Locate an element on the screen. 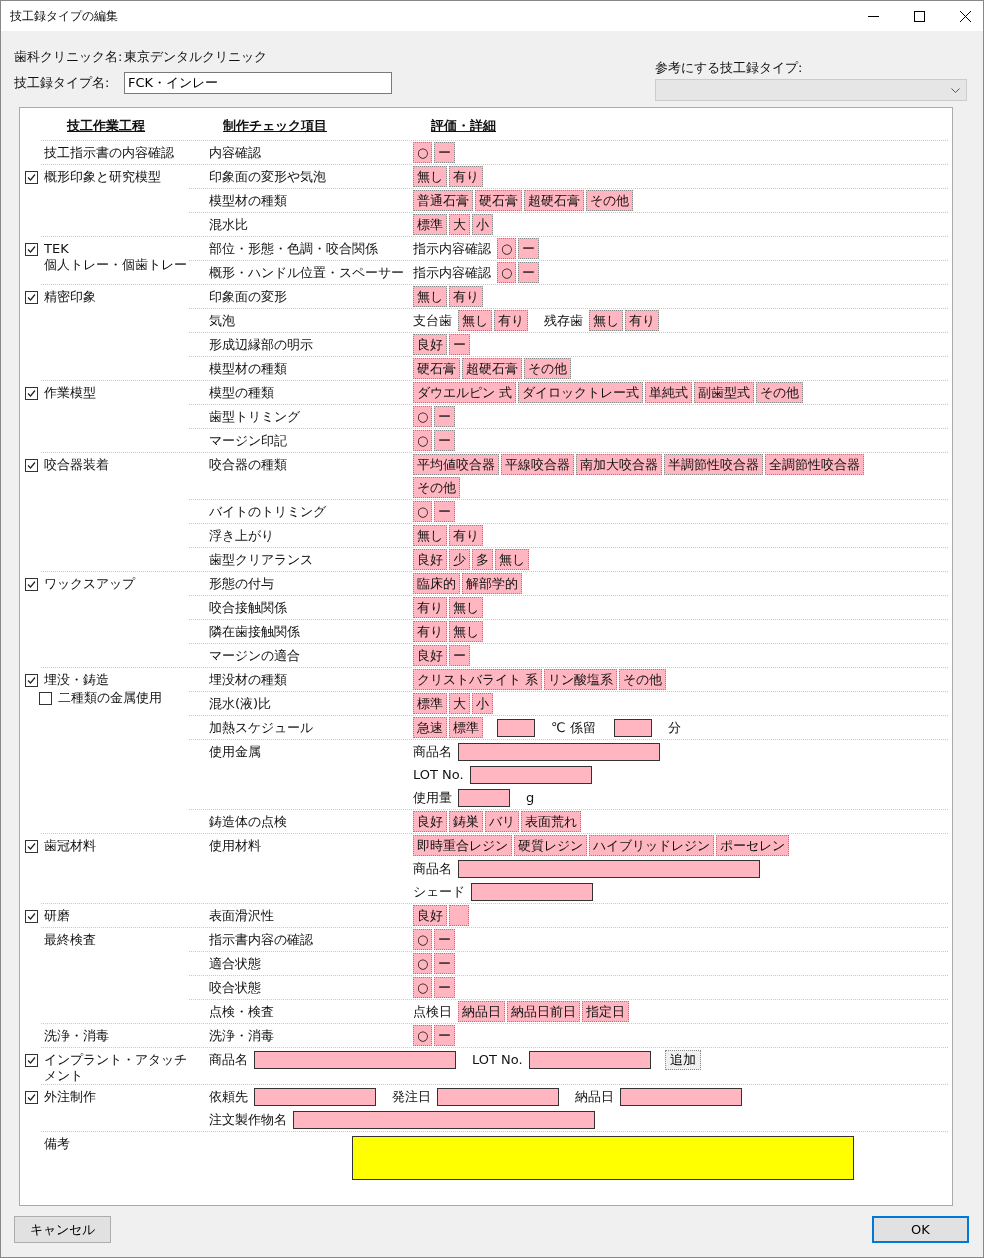  option-chip: 平均値咬合器 is located at coordinates (456, 464).